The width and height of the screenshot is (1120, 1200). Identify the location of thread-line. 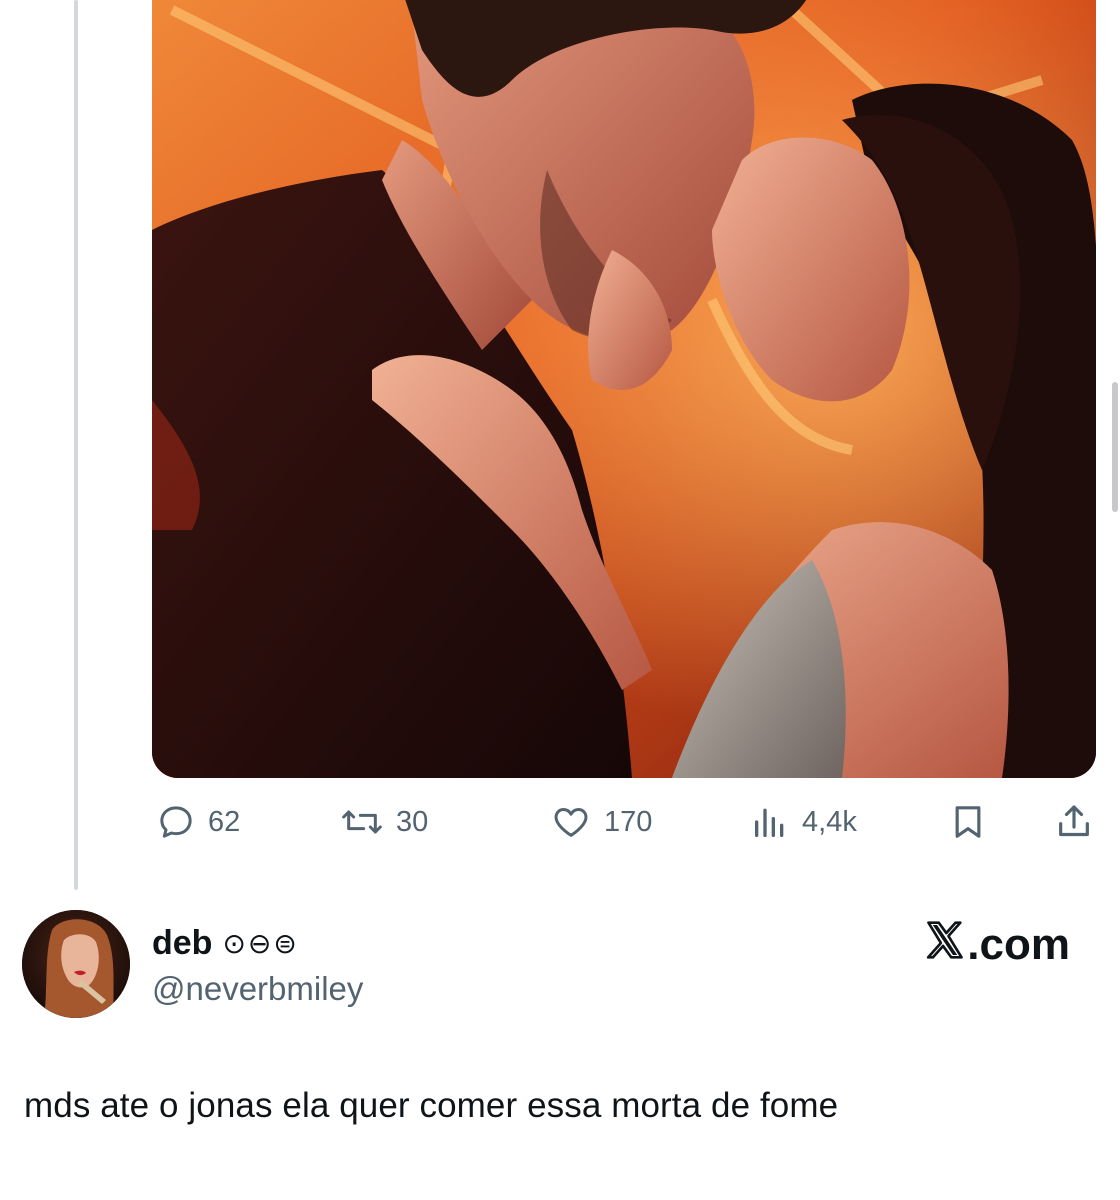
(76, 445).